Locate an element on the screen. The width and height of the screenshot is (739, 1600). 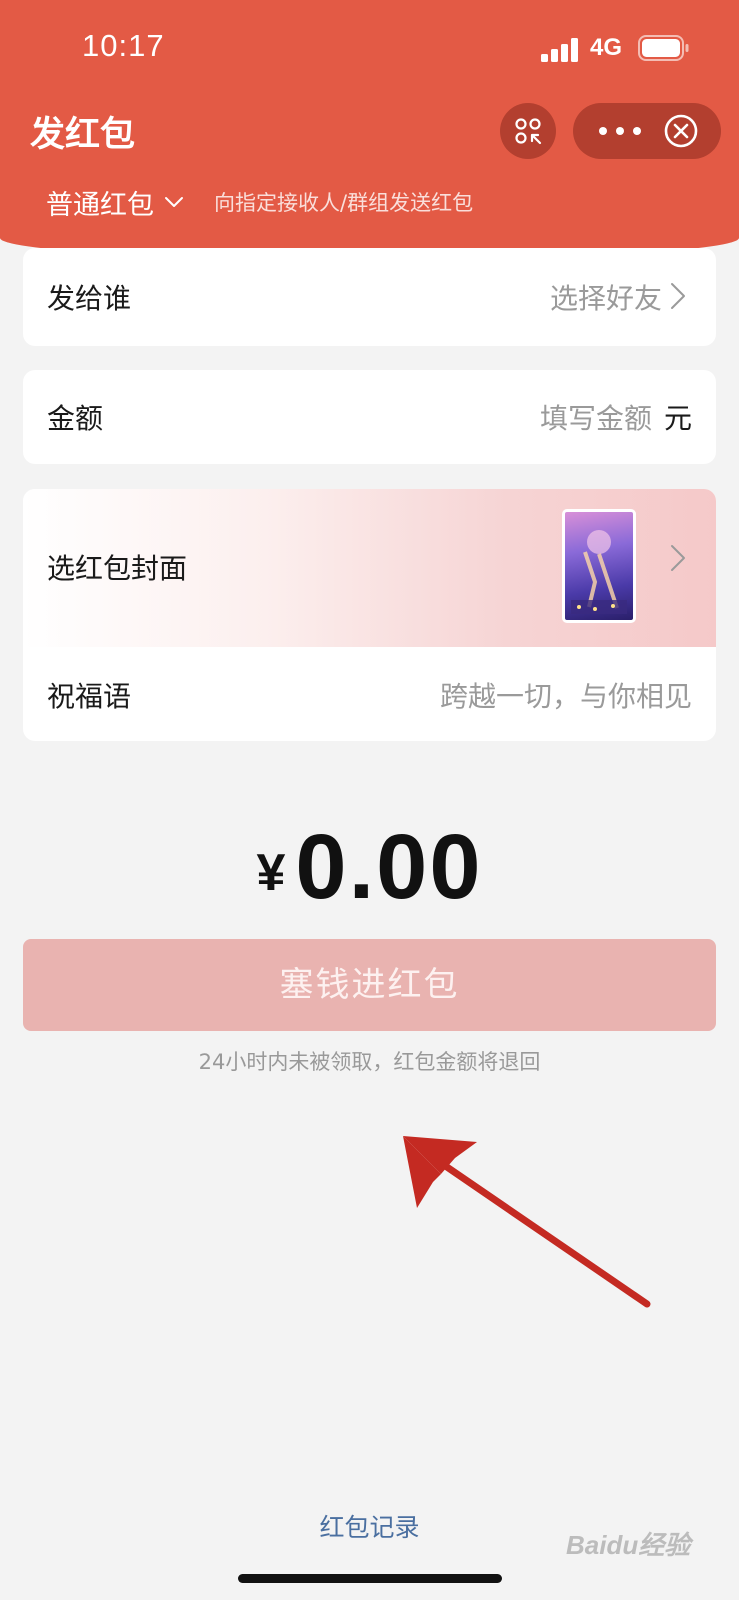
greeting-input: 跨越一切，与你相见 is located at coordinates (566, 695).